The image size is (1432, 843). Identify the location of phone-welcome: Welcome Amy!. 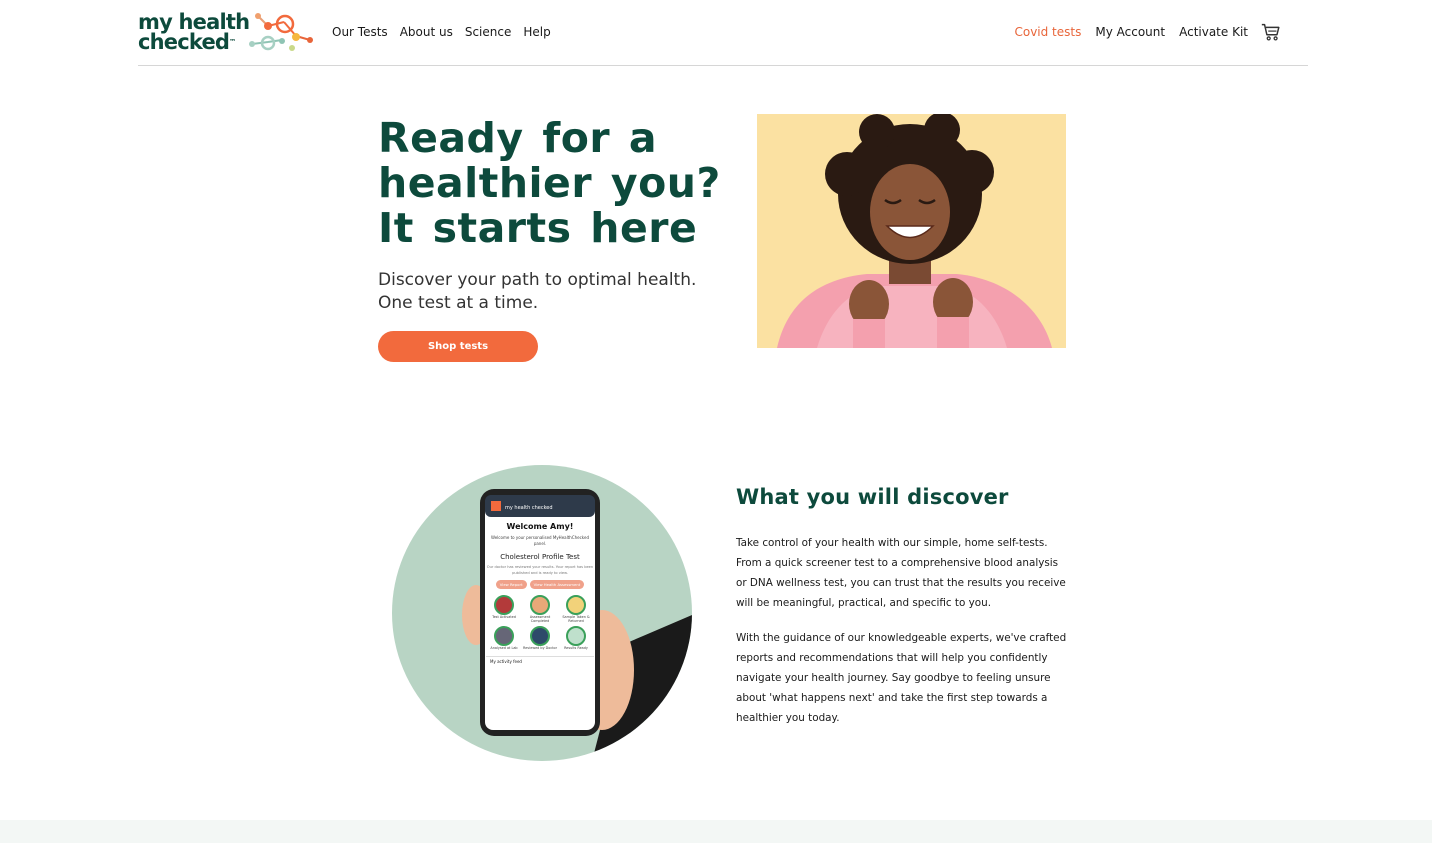
(540, 526).